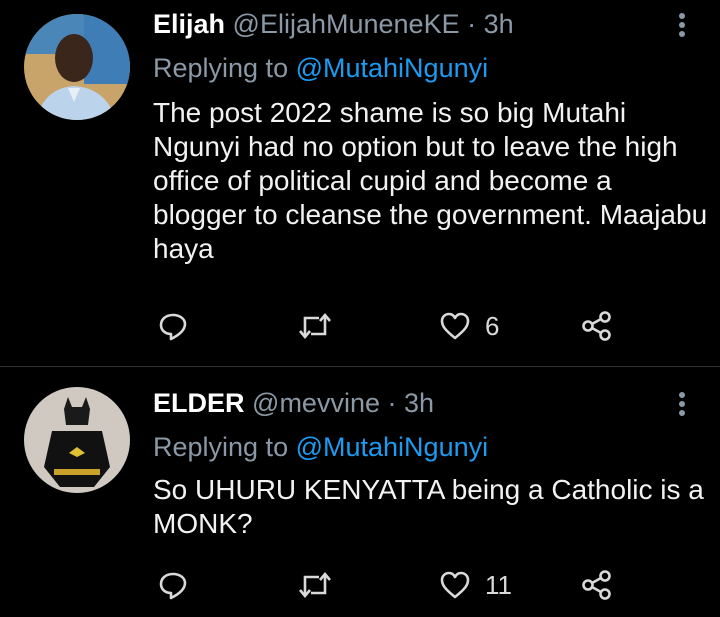 This screenshot has height=617, width=720. I want to click on like-button: 11, so click(475, 585).